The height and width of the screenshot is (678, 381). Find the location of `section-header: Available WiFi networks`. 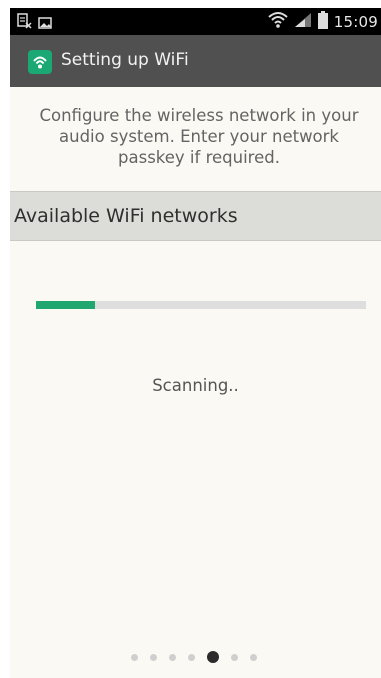

section-header: Available WiFi networks is located at coordinates (195, 216).